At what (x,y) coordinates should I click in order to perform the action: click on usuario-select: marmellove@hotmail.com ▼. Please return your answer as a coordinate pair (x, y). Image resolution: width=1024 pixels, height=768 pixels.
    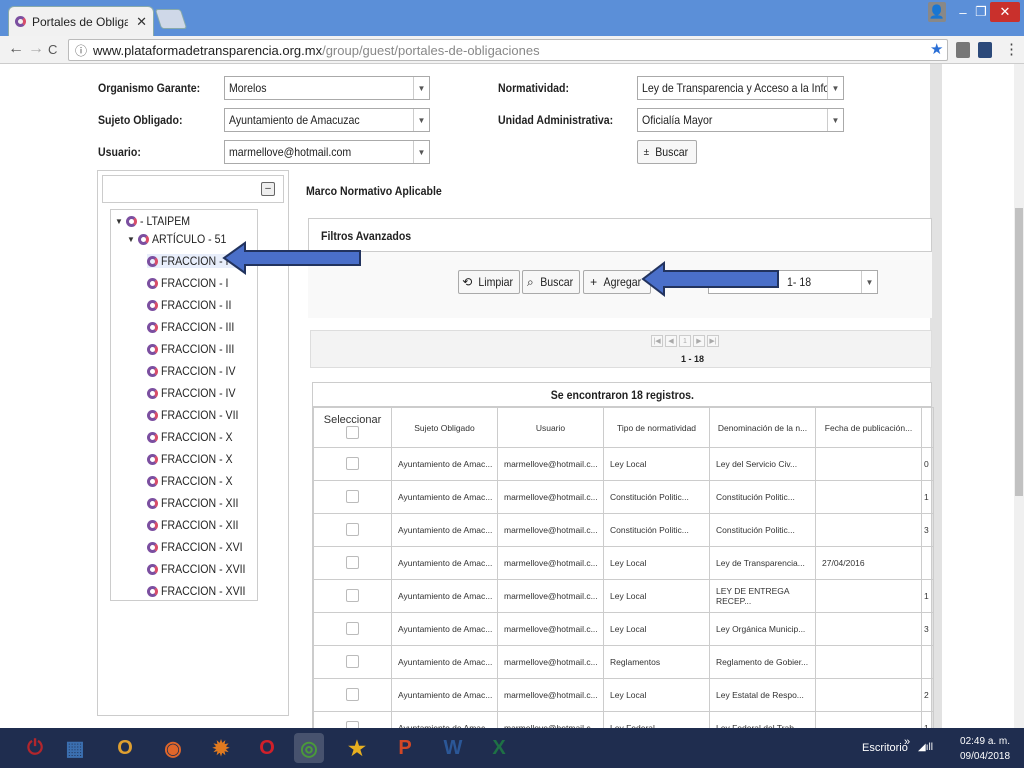
    Looking at the image, I should click on (327, 152).